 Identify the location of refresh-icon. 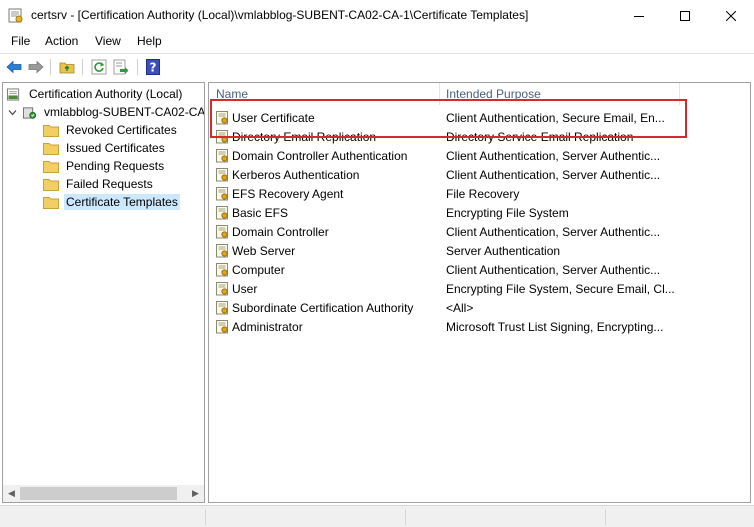
(99, 67).